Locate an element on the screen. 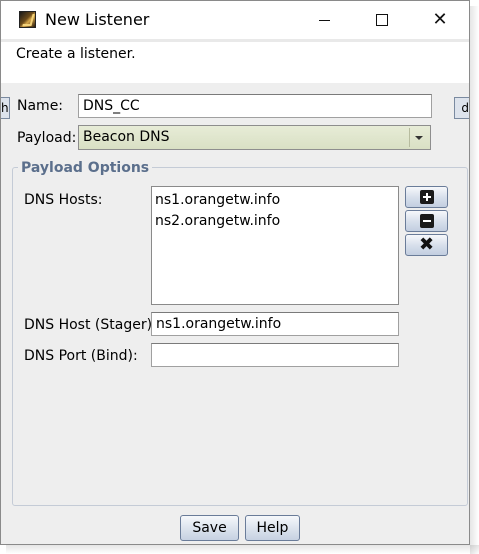 This screenshot has height=554, width=479. dns-port-bind-field is located at coordinates (275, 355).